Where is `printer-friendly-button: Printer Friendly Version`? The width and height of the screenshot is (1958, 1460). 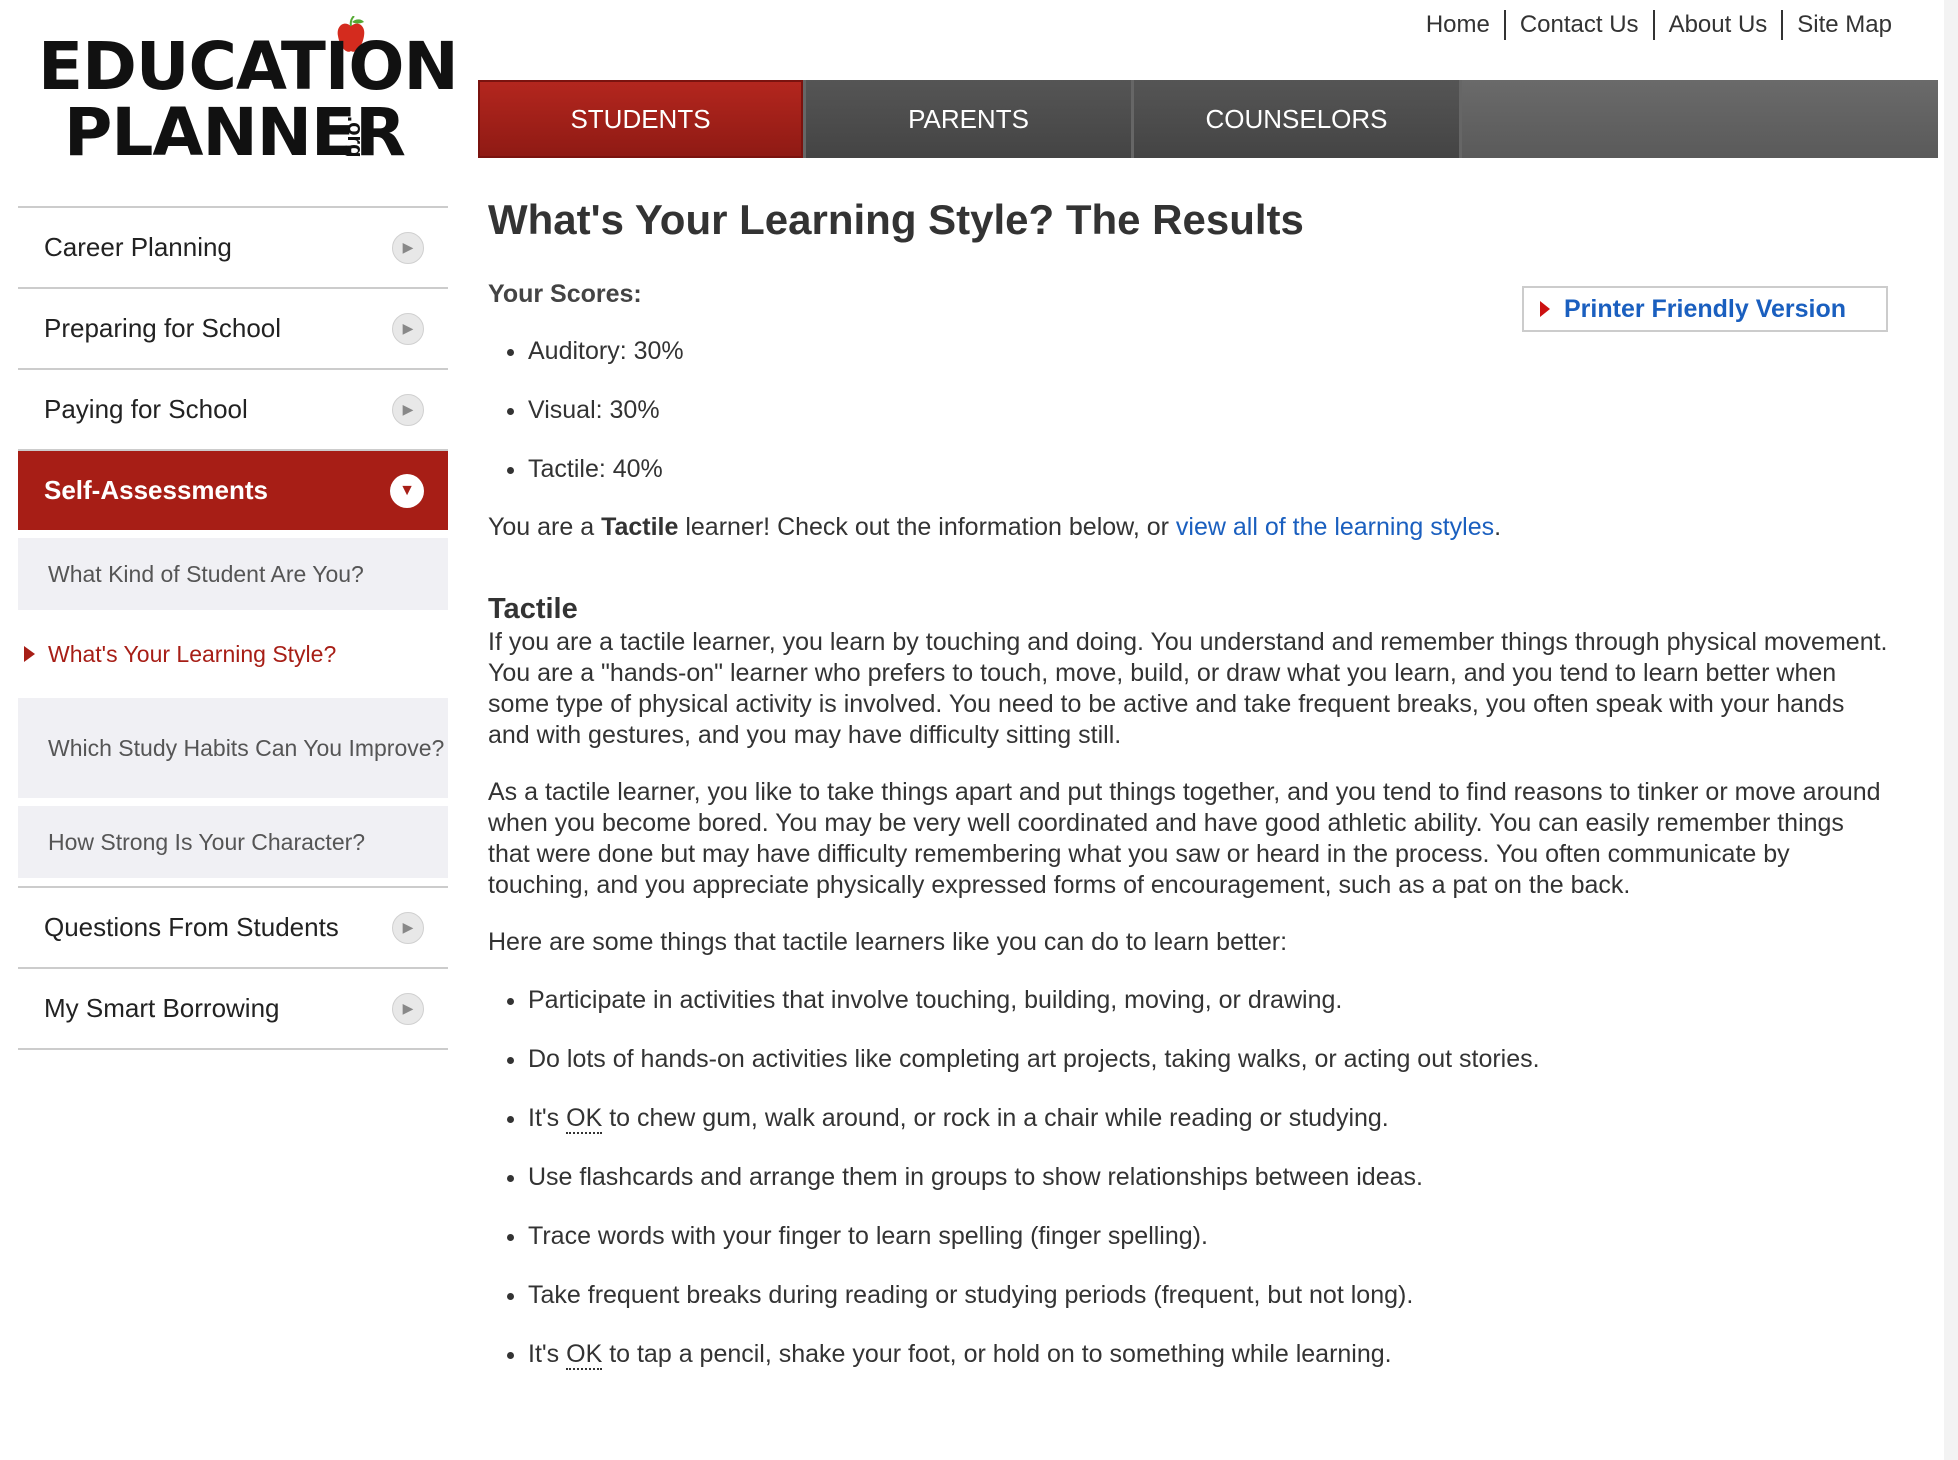
printer-friendly-button: Printer Friendly Version is located at coordinates (1705, 309).